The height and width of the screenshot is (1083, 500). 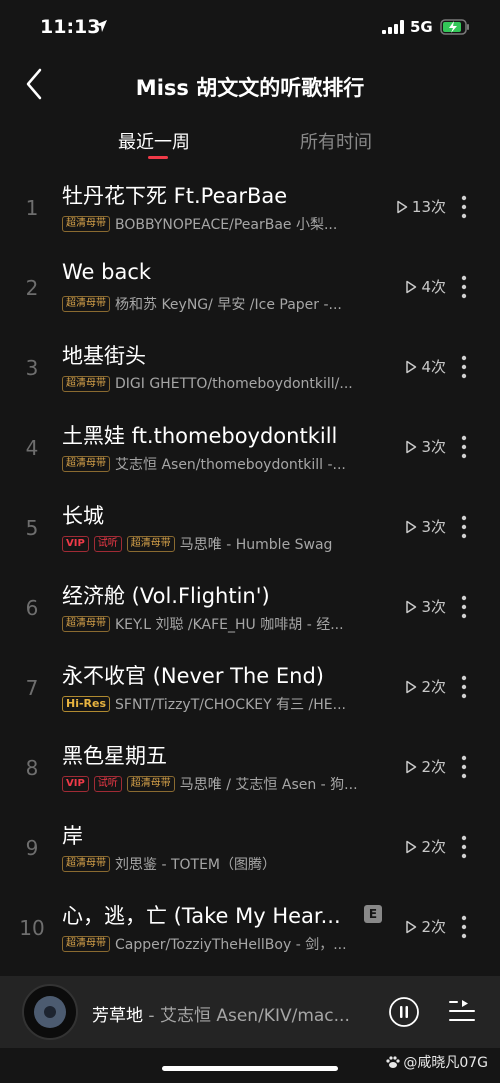 I want to click on location-arrow-icon, so click(x=101, y=26).